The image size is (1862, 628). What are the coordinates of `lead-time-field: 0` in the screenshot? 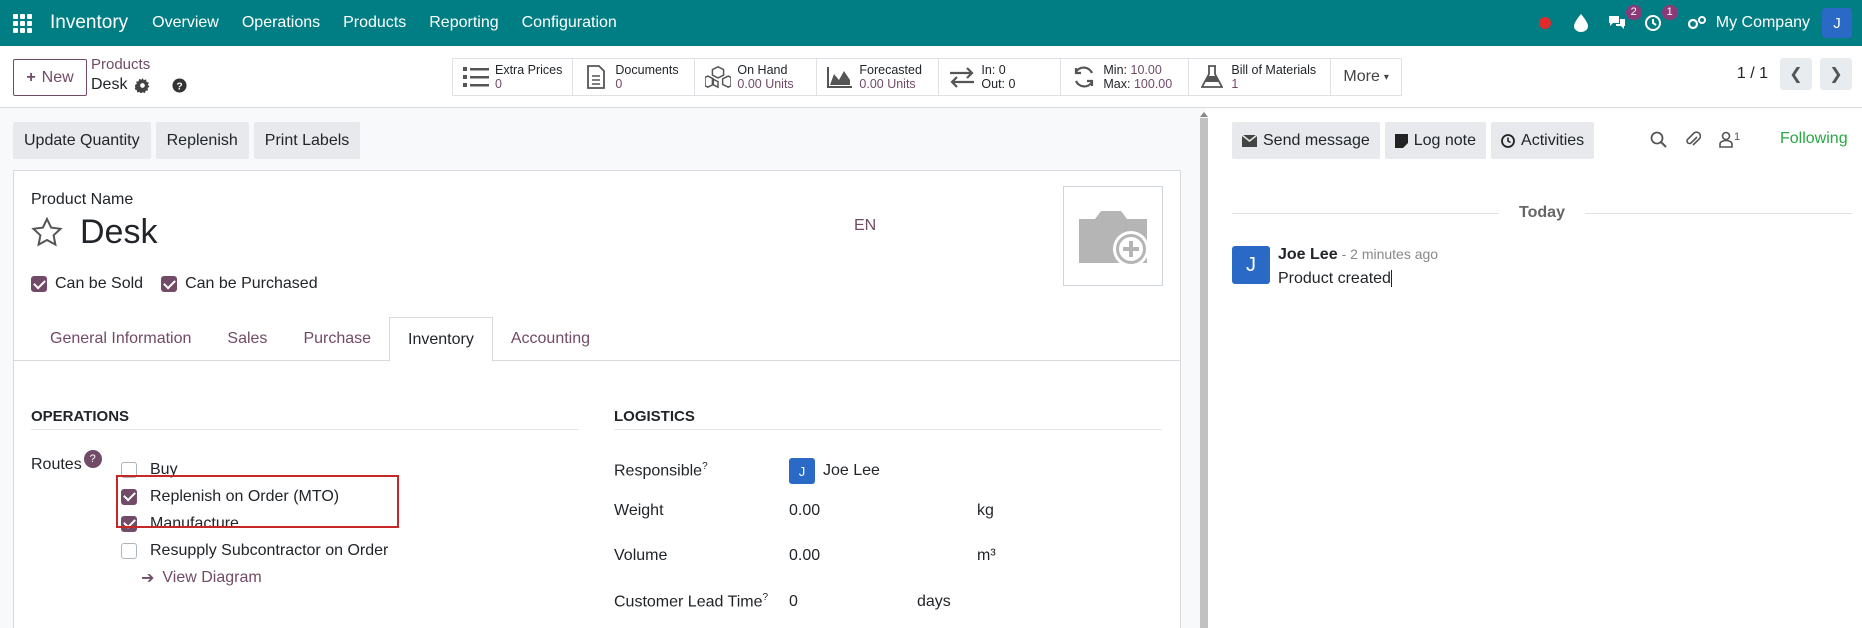 It's located at (853, 602).